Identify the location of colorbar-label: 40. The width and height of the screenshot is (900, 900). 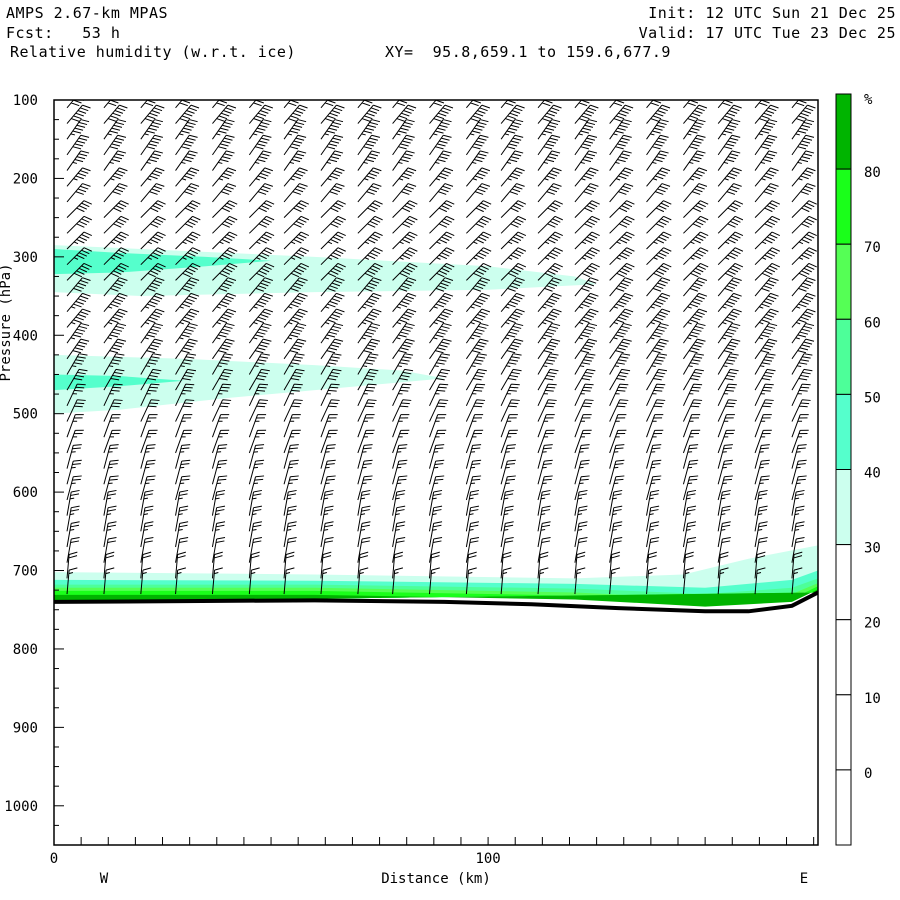
(872, 474).